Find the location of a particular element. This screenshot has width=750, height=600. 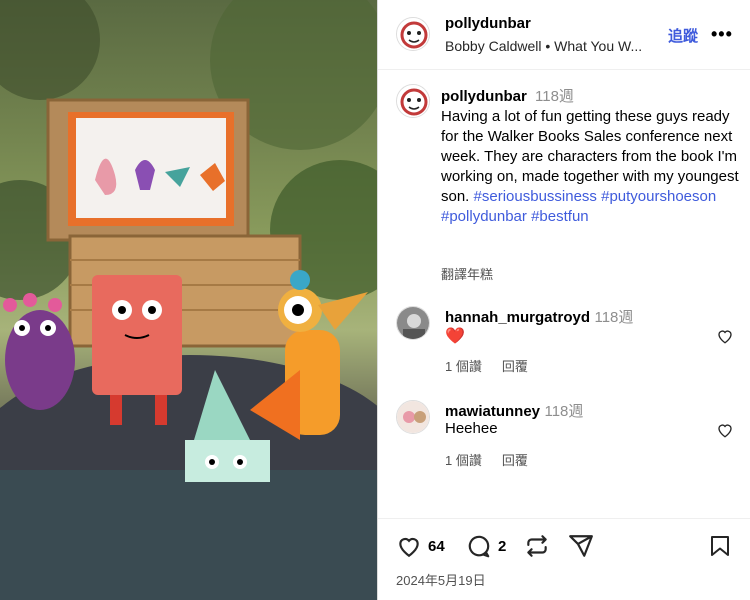

more-options-button: ••• is located at coordinates (722, 34).